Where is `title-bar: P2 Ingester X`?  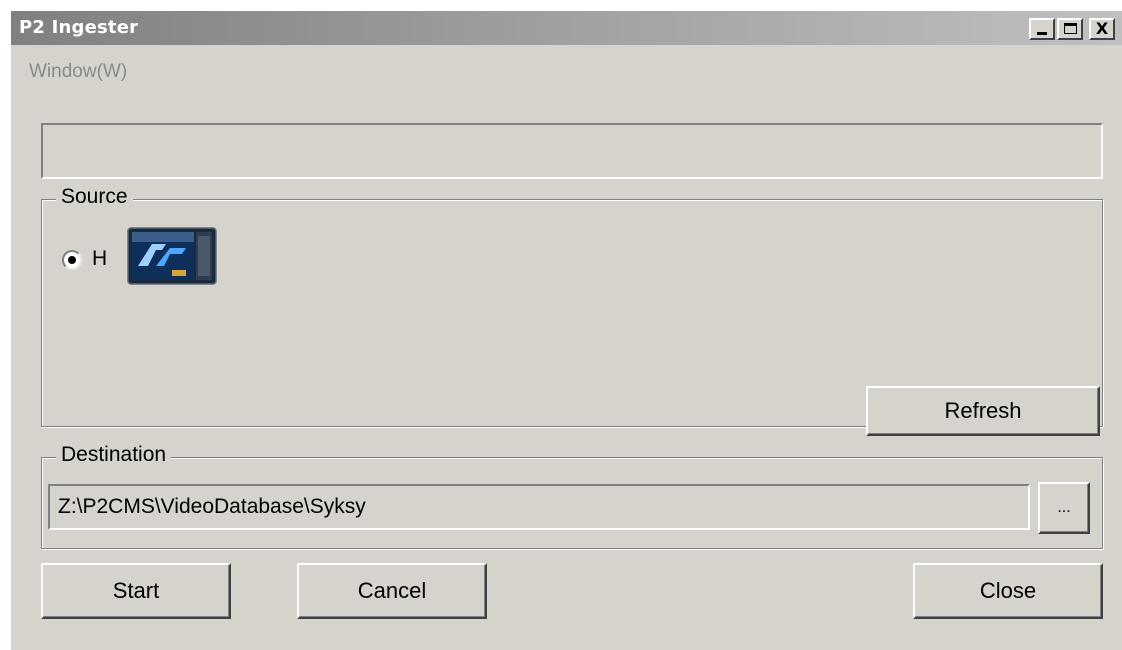 title-bar: P2 Ingester X is located at coordinates (566, 28).